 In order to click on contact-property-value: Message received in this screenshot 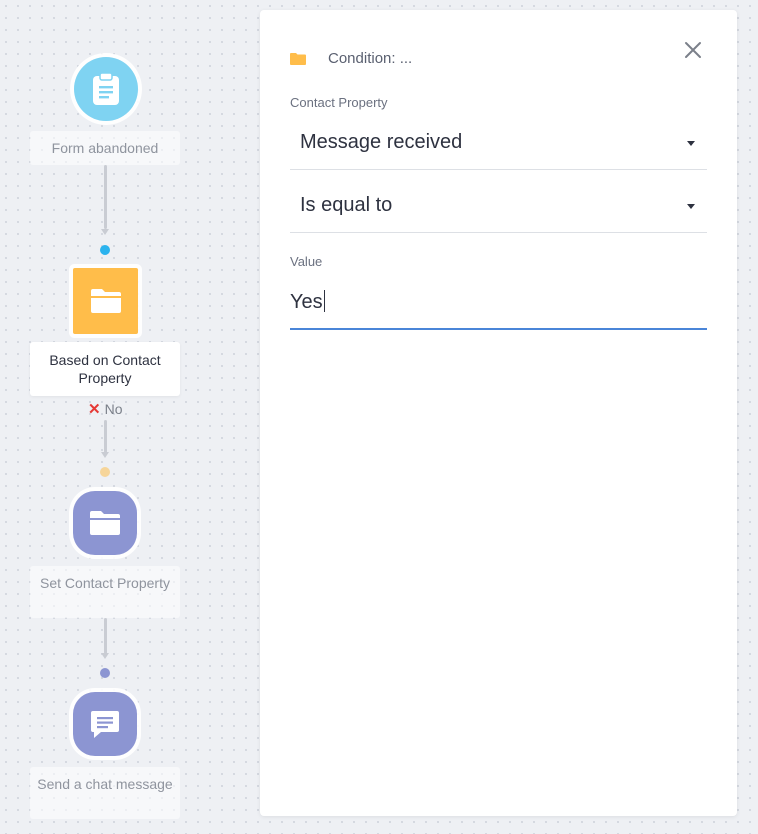, I will do `click(381, 142)`.